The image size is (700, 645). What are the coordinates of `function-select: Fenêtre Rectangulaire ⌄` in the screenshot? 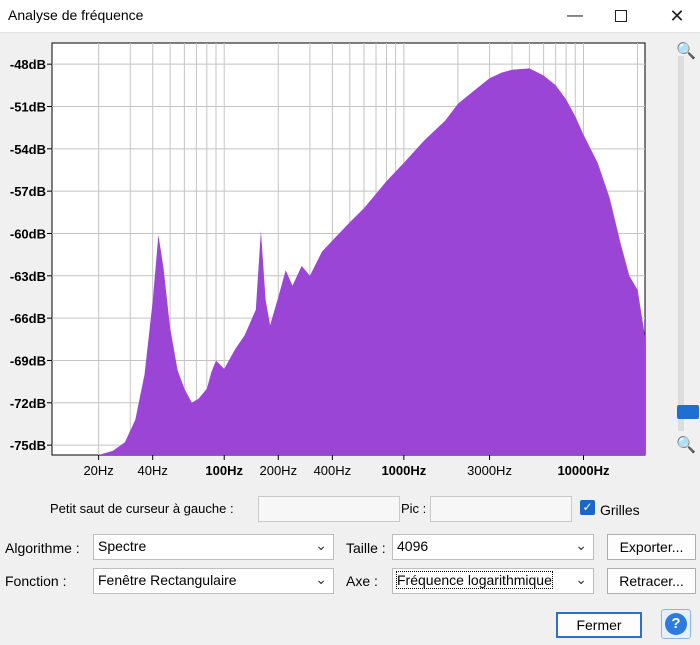 It's located at (213, 581).